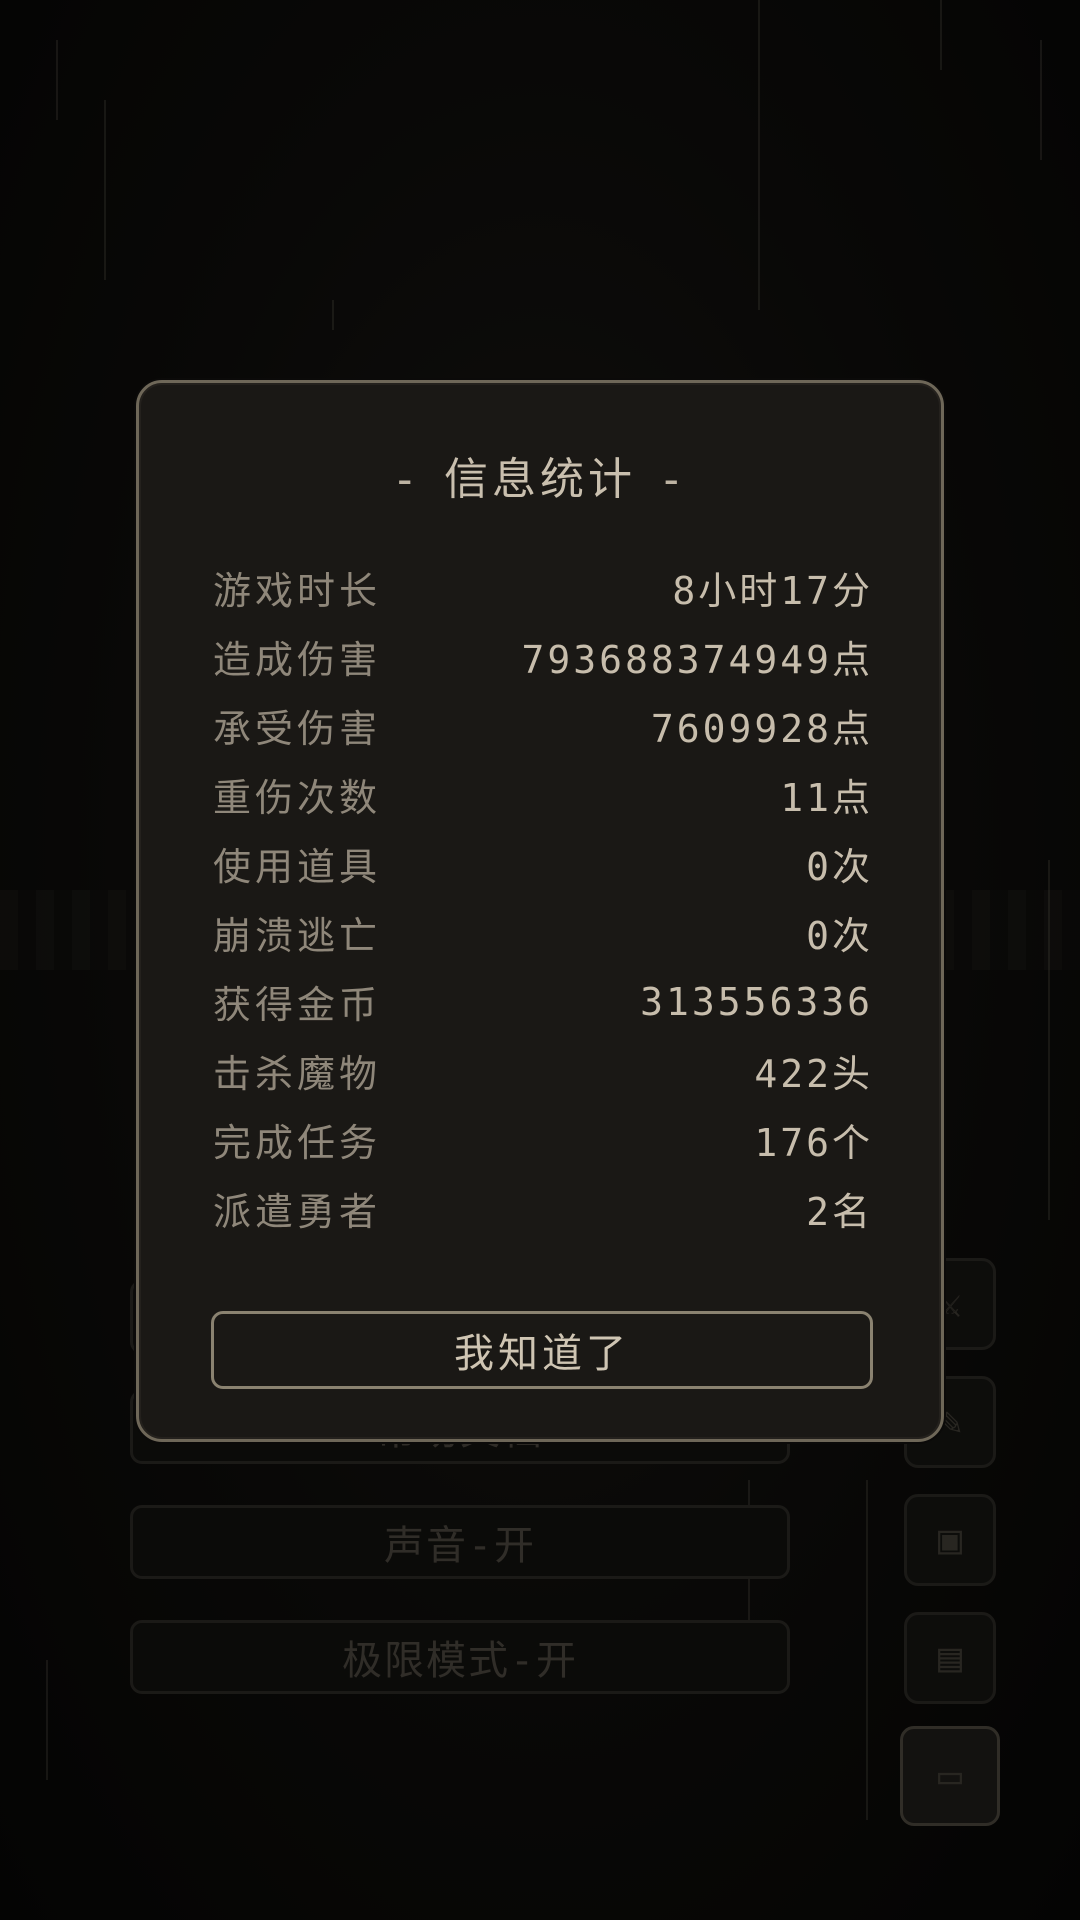 The width and height of the screenshot is (1080, 1920). Describe the element at coordinates (540, 479) in the screenshot. I see `dialog-title-text: 信息统计` at that location.